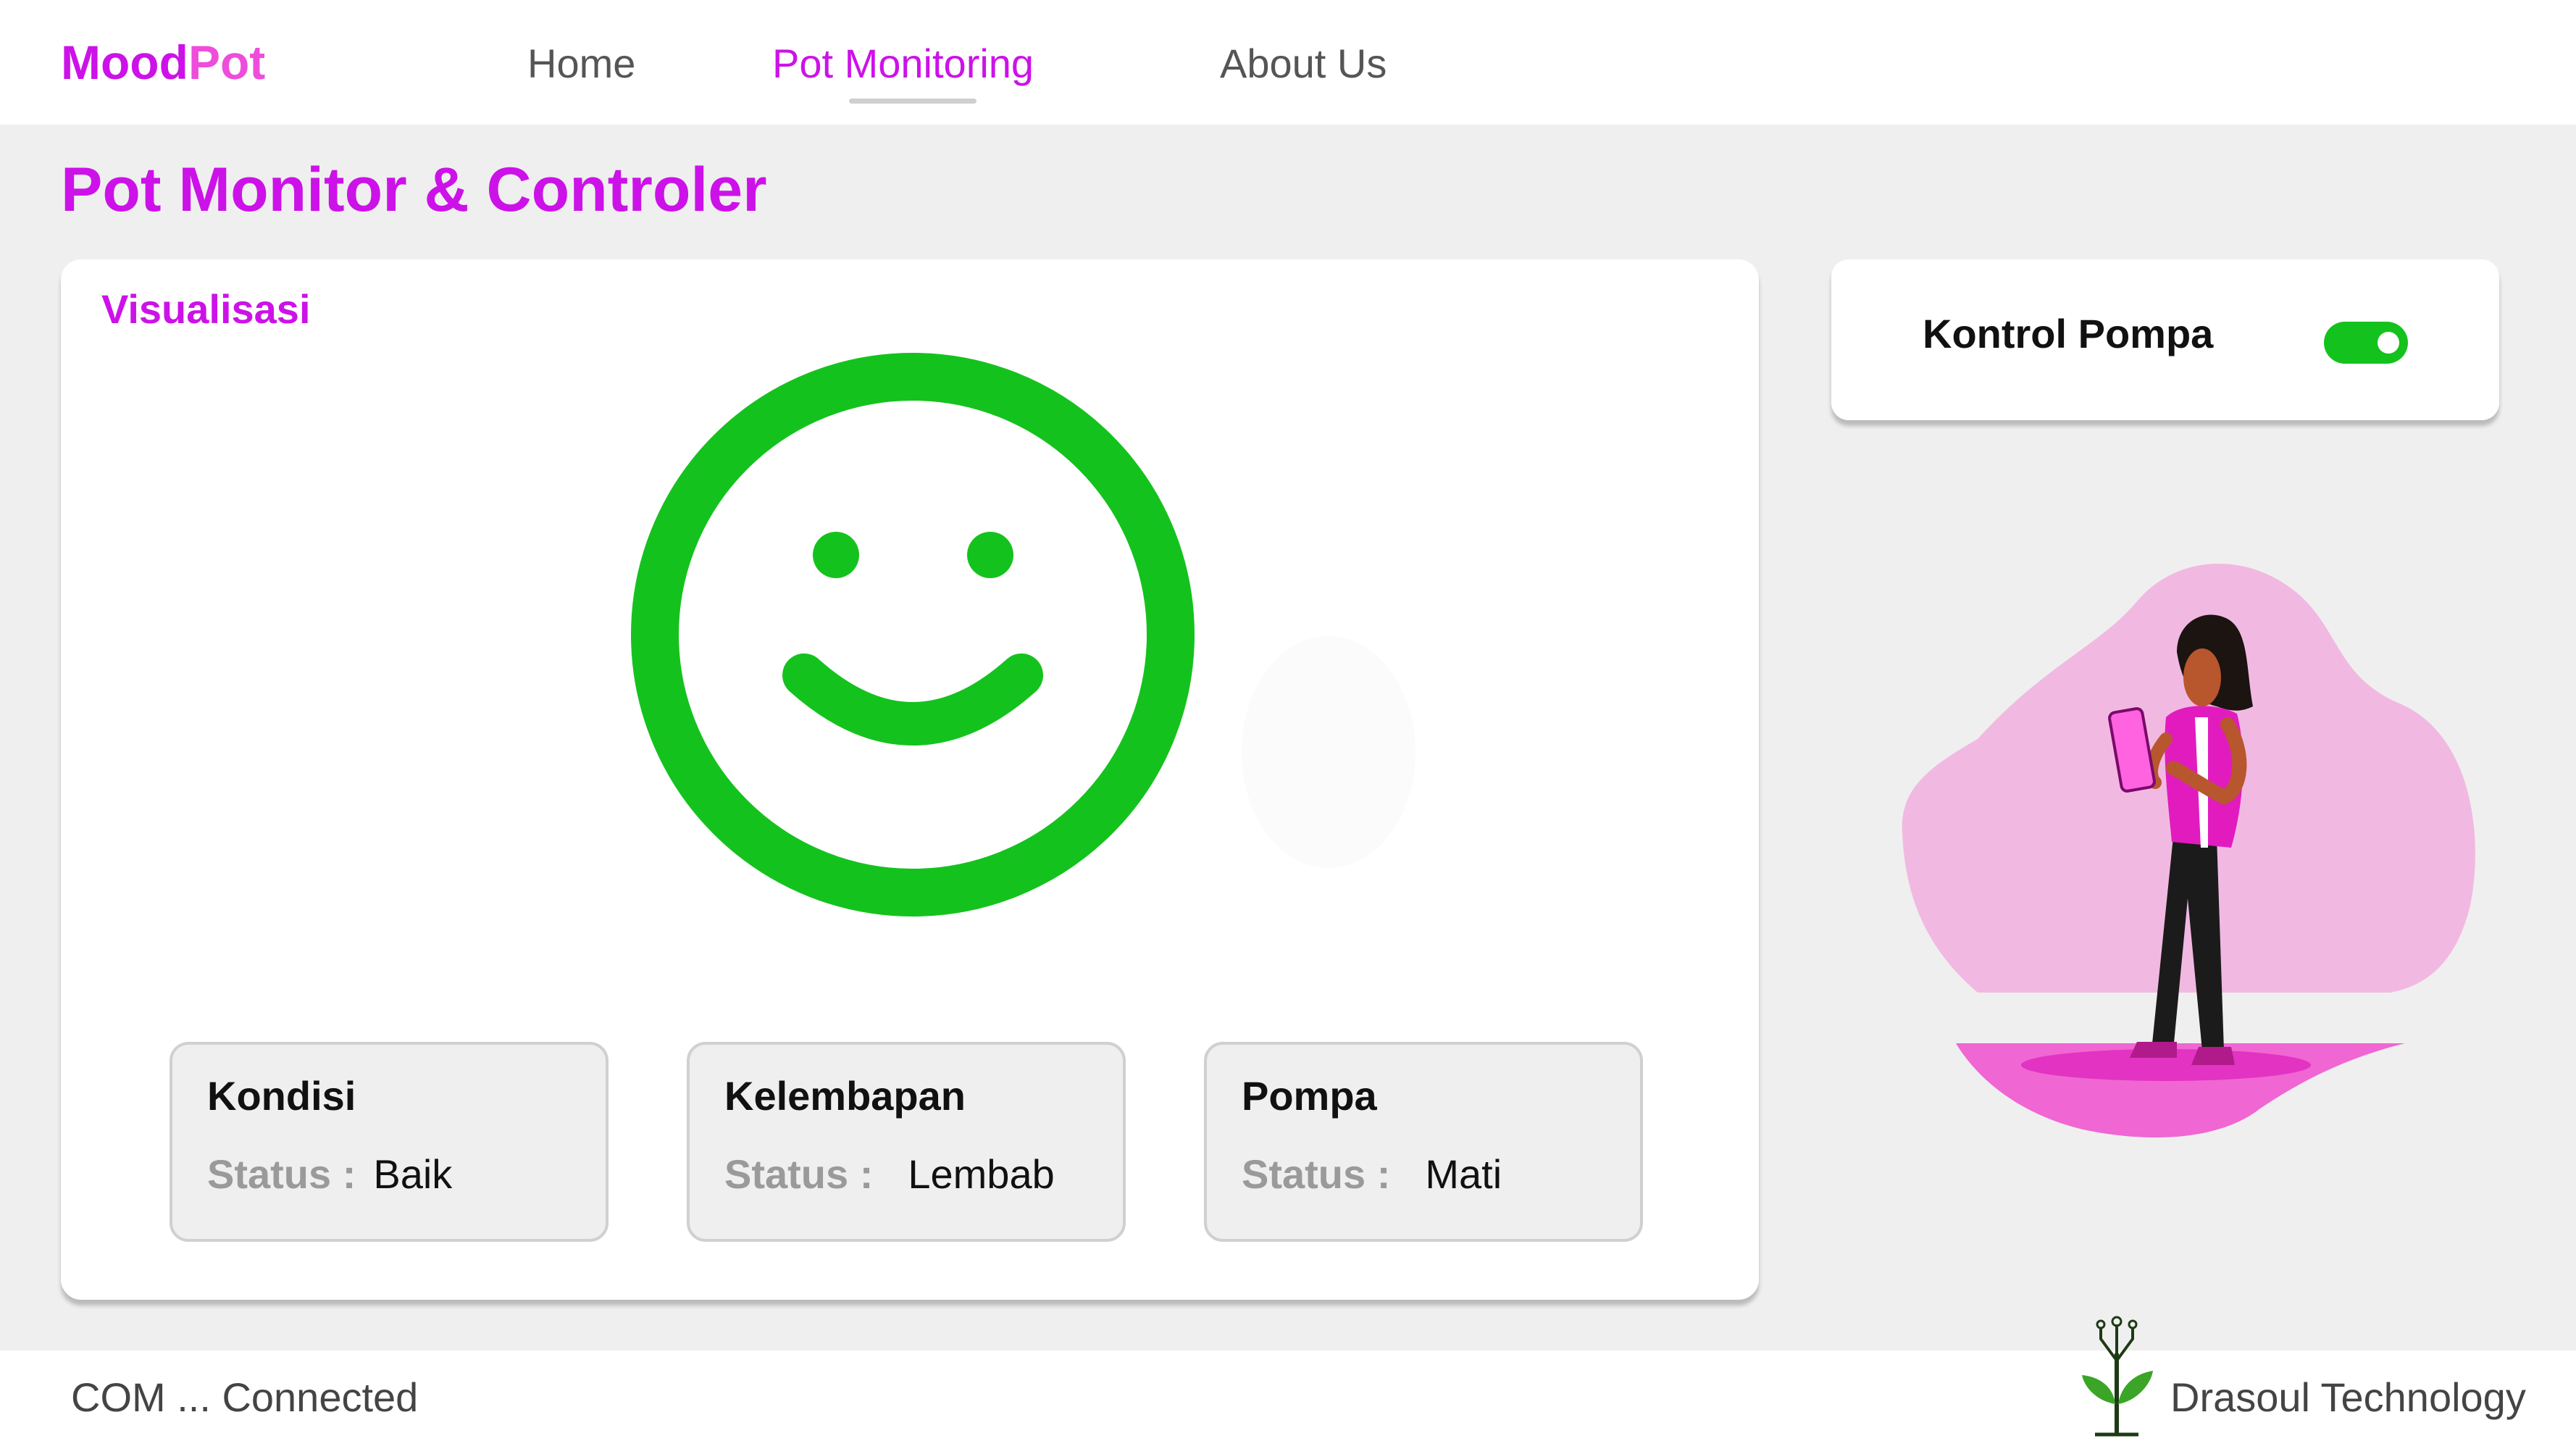 The height and width of the screenshot is (1449, 2576). Describe the element at coordinates (281, 1096) in the screenshot. I see `kondisi-title: Kondisi` at that location.